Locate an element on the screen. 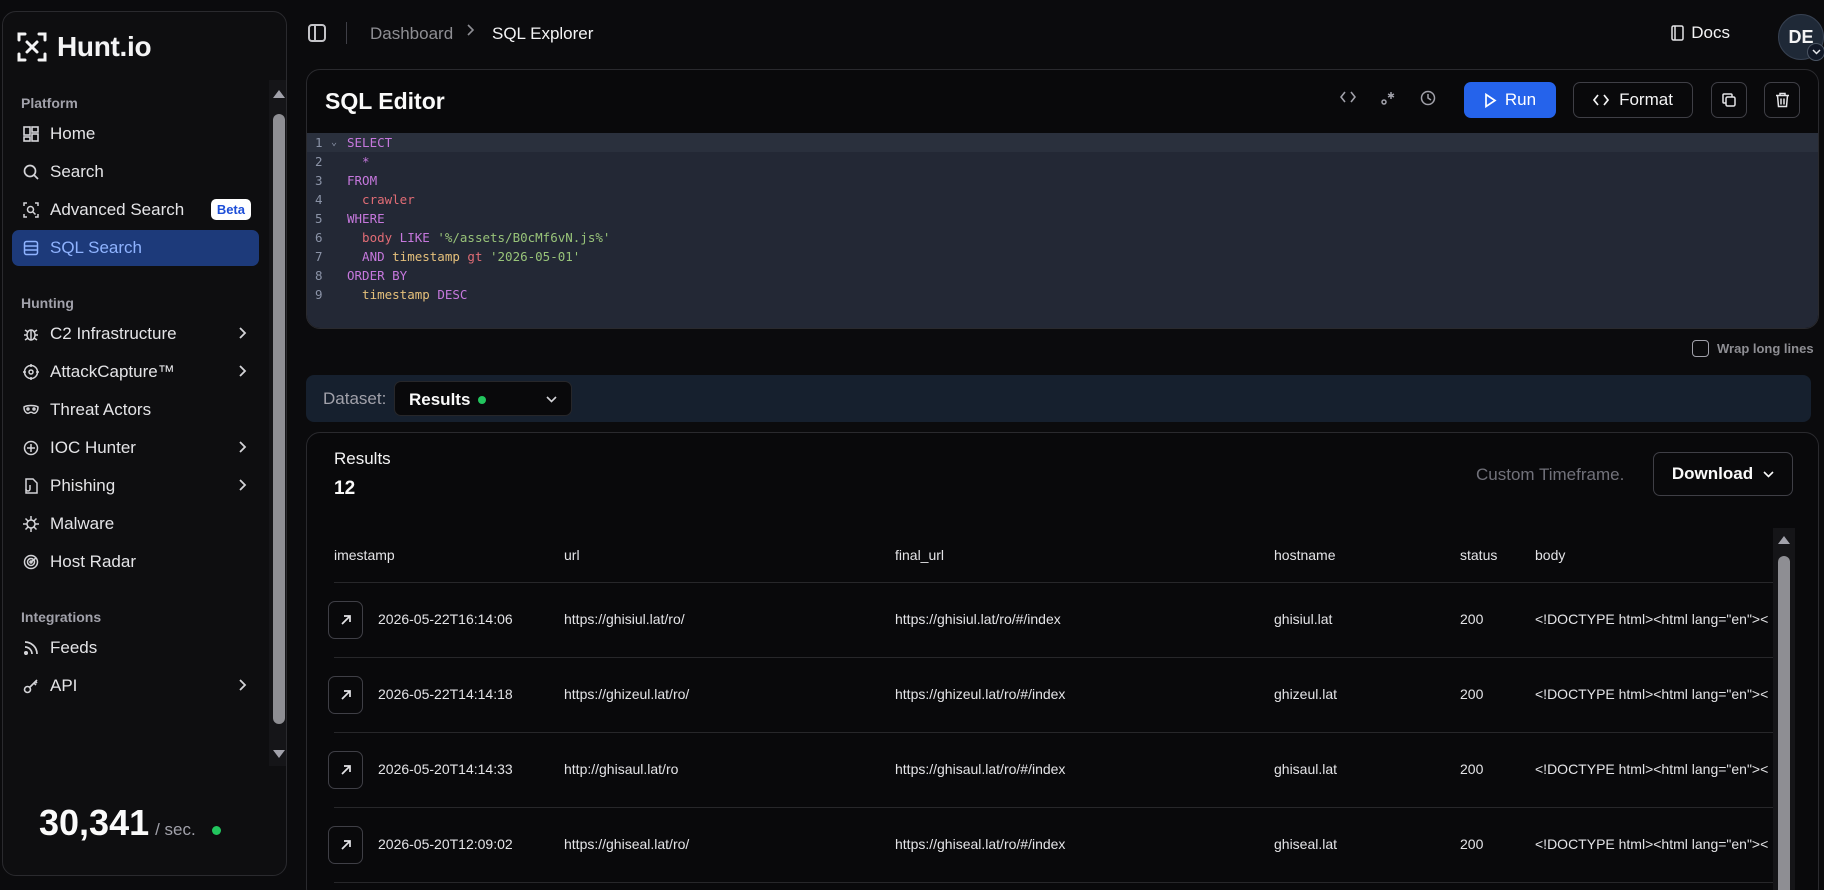  cell-hostname: ghisiul.lat is located at coordinates (1303, 619).